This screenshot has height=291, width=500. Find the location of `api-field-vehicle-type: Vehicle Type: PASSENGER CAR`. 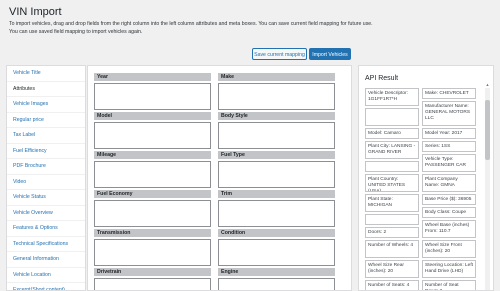

api-field-vehicle-type: Vehicle Type: PASSENGER CAR is located at coordinates (449, 163).